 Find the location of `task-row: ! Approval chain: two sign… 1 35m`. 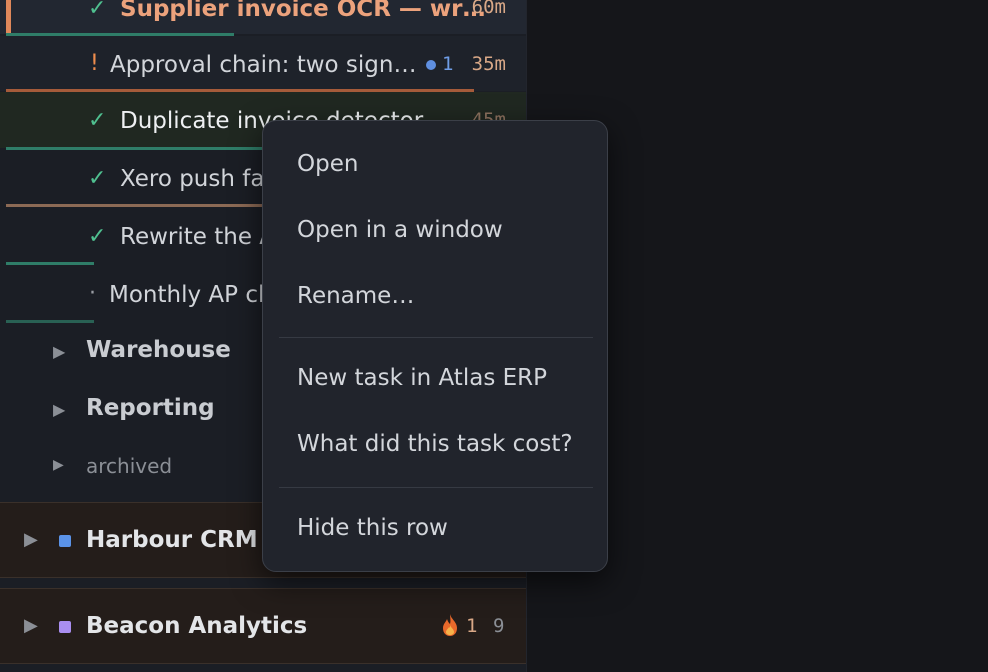

task-row: ! Approval chain: two sign… 1 35m is located at coordinates (263, 63).